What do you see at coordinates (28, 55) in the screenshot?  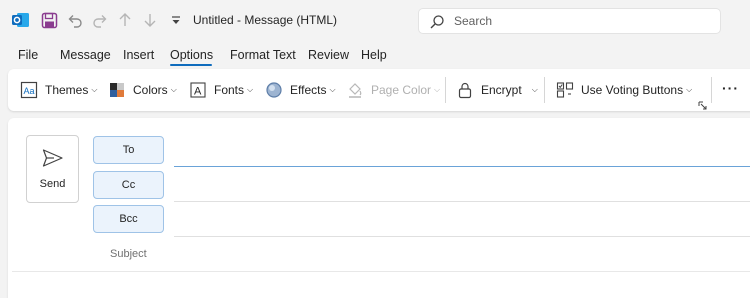 I see `tab-file: File` at bounding box center [28, 55].